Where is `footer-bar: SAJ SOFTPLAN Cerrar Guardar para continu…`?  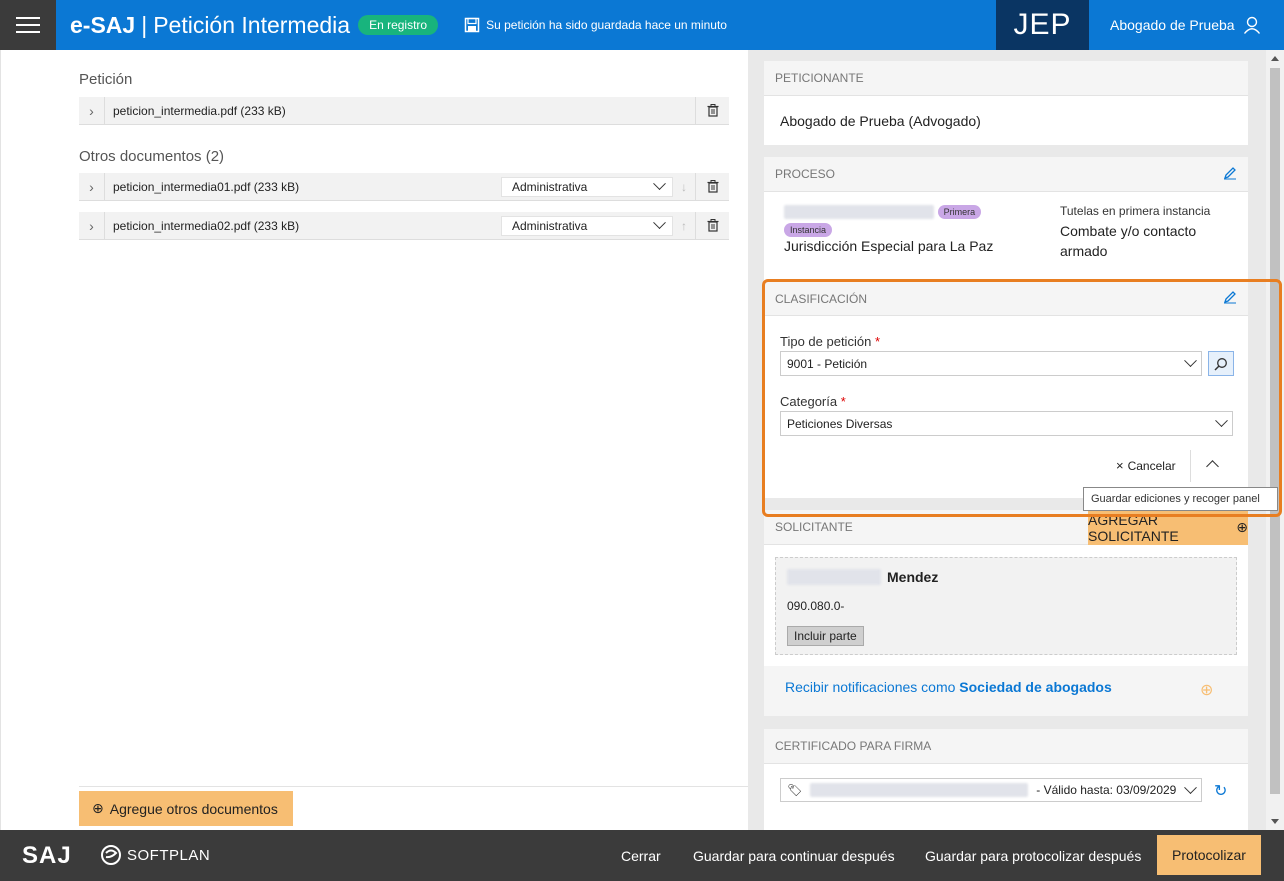
footer-bar: SAJ SOFTPLAN Cerrar Guardar para continu… is located at coordinates (642, 855).